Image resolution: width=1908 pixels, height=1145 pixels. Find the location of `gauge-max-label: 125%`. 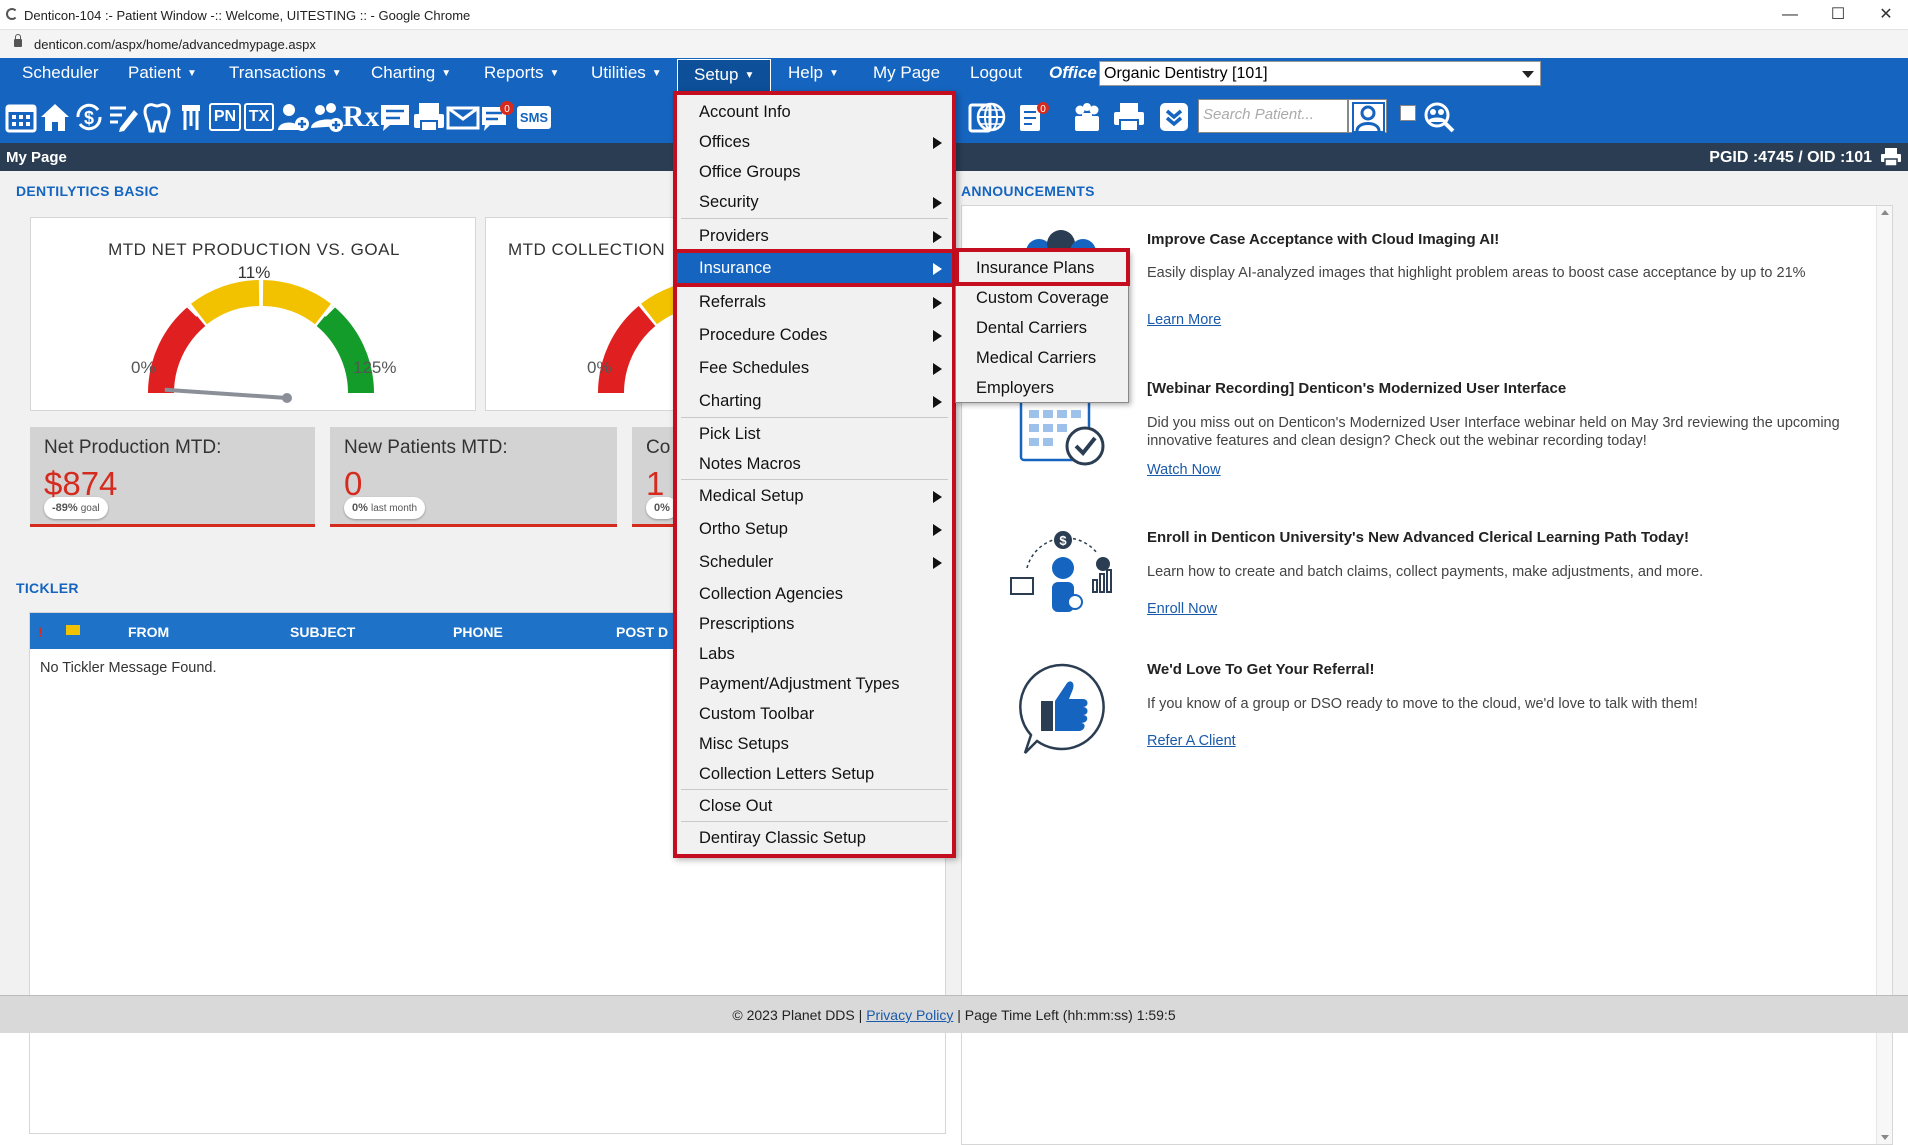

gauge-max-label: 125% is located at coordinates (375, 367).